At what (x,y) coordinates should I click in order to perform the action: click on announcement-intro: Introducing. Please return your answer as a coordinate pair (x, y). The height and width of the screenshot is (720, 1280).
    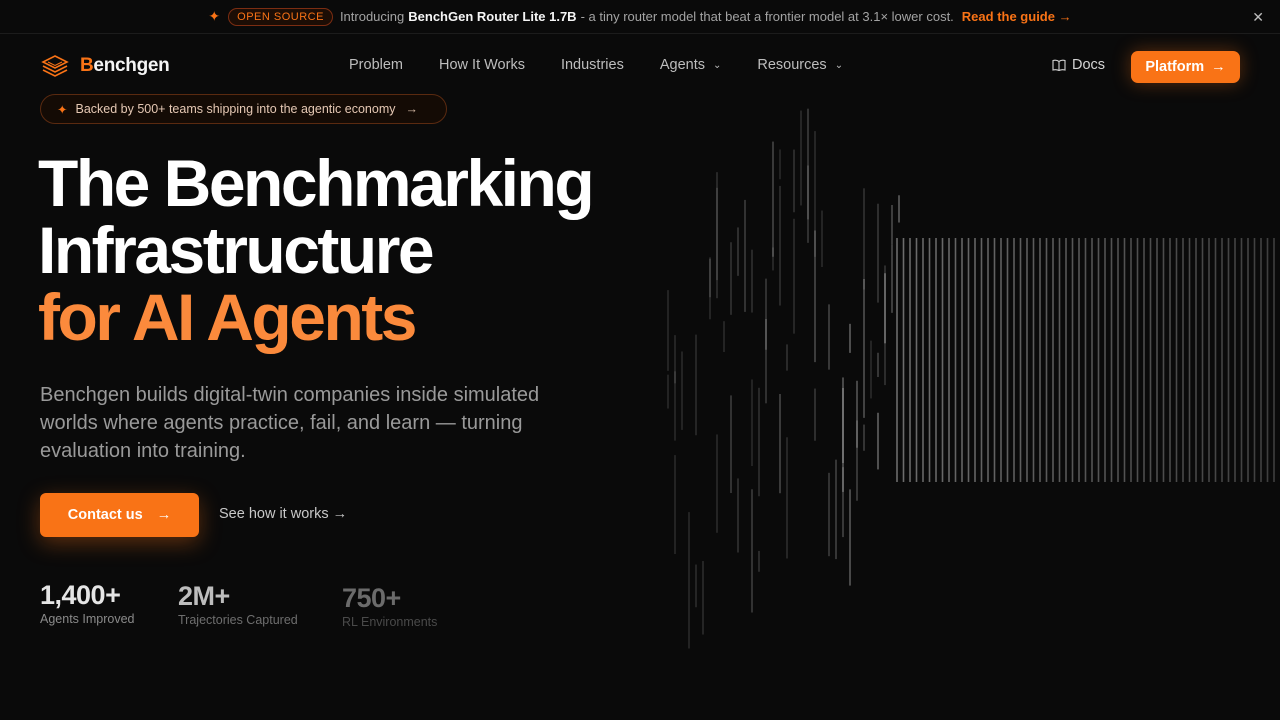
    Looking at the image, I should click on (372, 16).